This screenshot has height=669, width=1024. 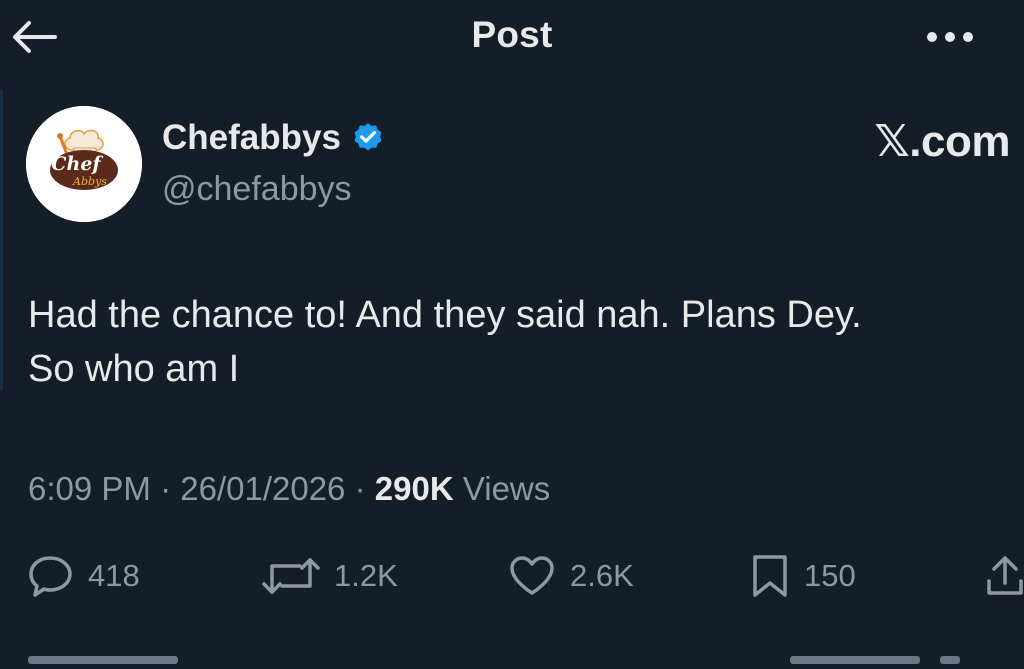 I want to click on like-count: 2.6K, so click(x=602, y=575).